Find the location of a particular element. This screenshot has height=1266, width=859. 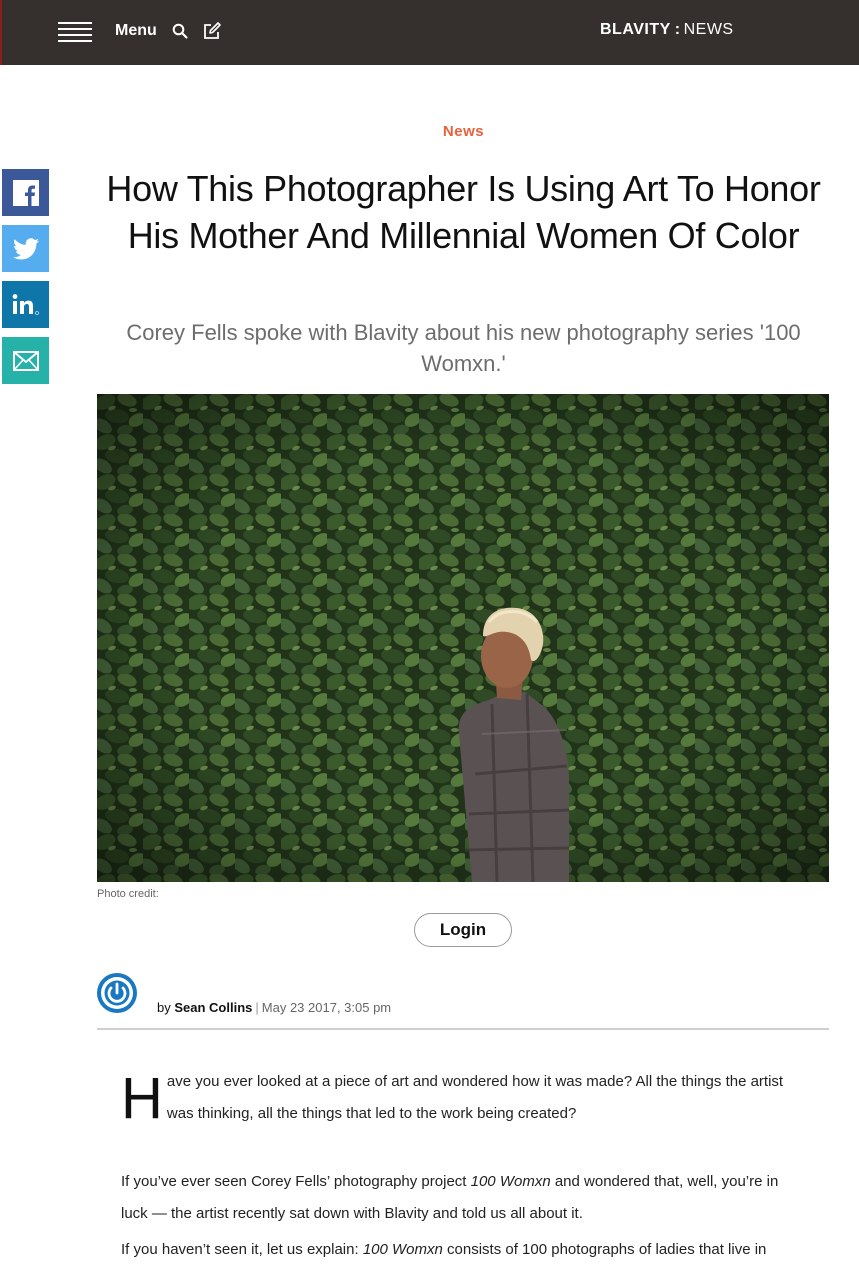

publish-date: May 23 2017, 3:05 pm is located at coordinates (326, 1007).